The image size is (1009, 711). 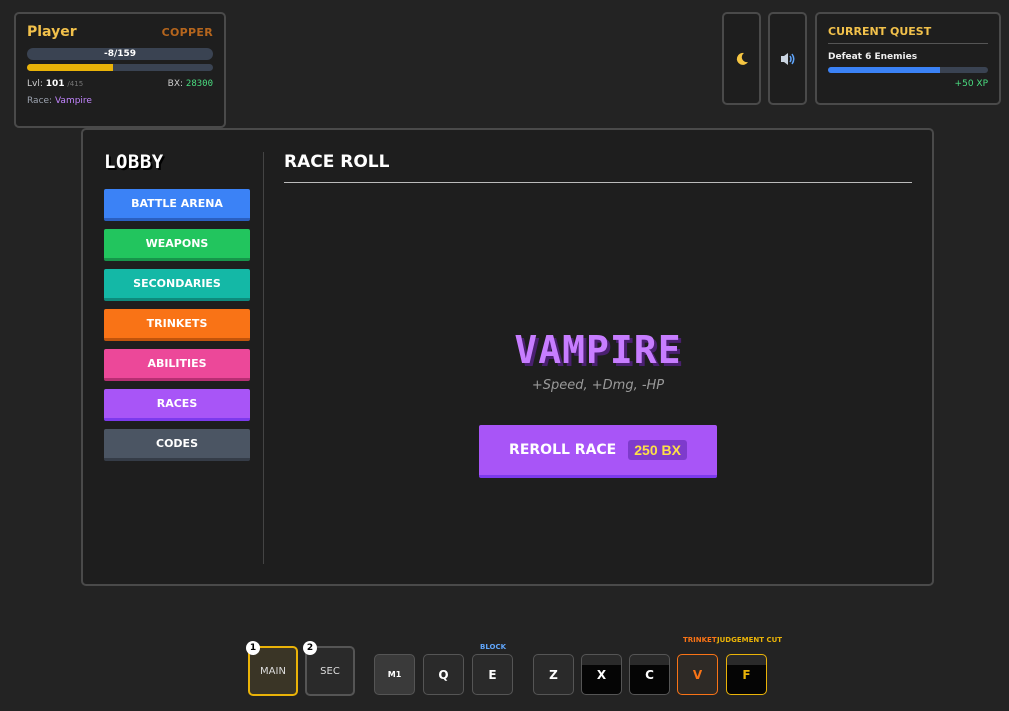 What do you see at coordinates (177, 245) in the screenshot?
I see `nav-weapons-button: WEAPONS` at bounding box center [177, 245].